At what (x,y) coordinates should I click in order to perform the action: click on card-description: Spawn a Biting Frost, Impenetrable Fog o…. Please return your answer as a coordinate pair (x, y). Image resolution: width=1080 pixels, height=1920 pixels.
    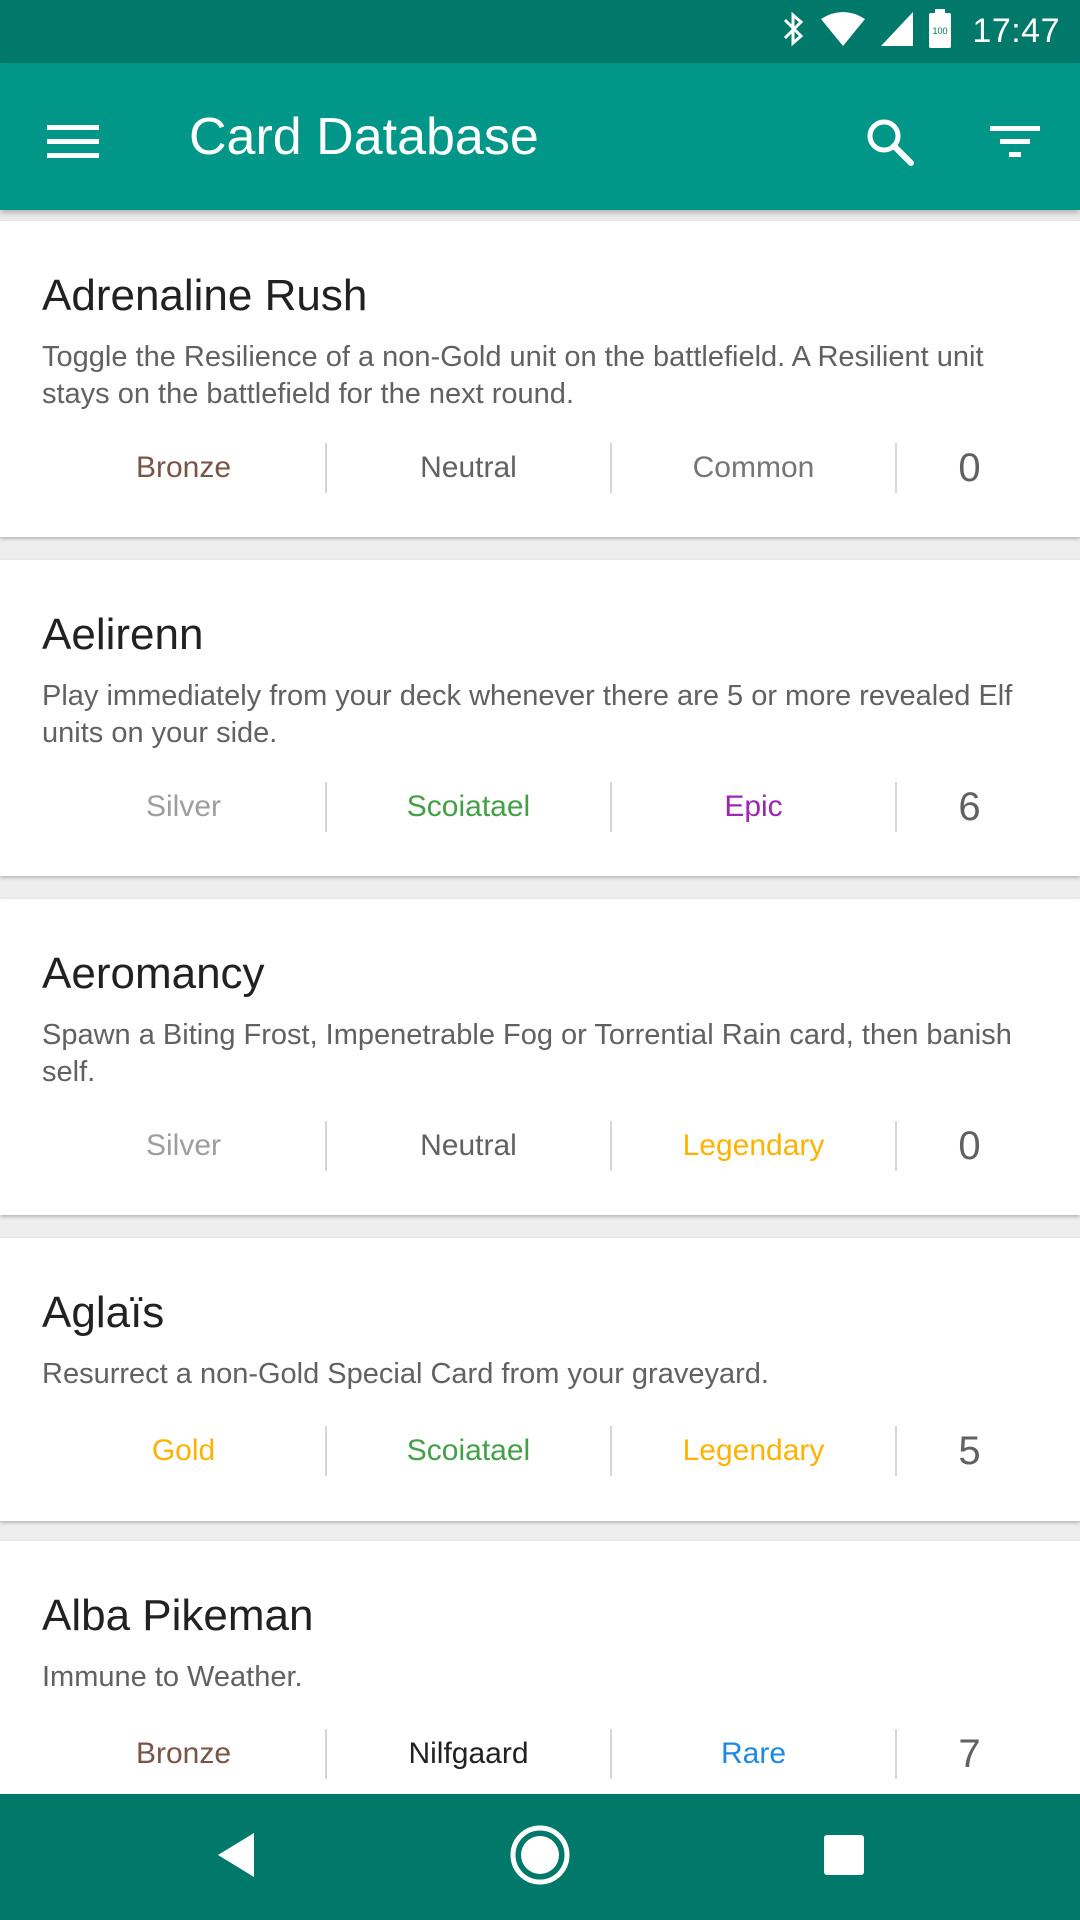
    Looking at the image, I should click on (527, 1053).